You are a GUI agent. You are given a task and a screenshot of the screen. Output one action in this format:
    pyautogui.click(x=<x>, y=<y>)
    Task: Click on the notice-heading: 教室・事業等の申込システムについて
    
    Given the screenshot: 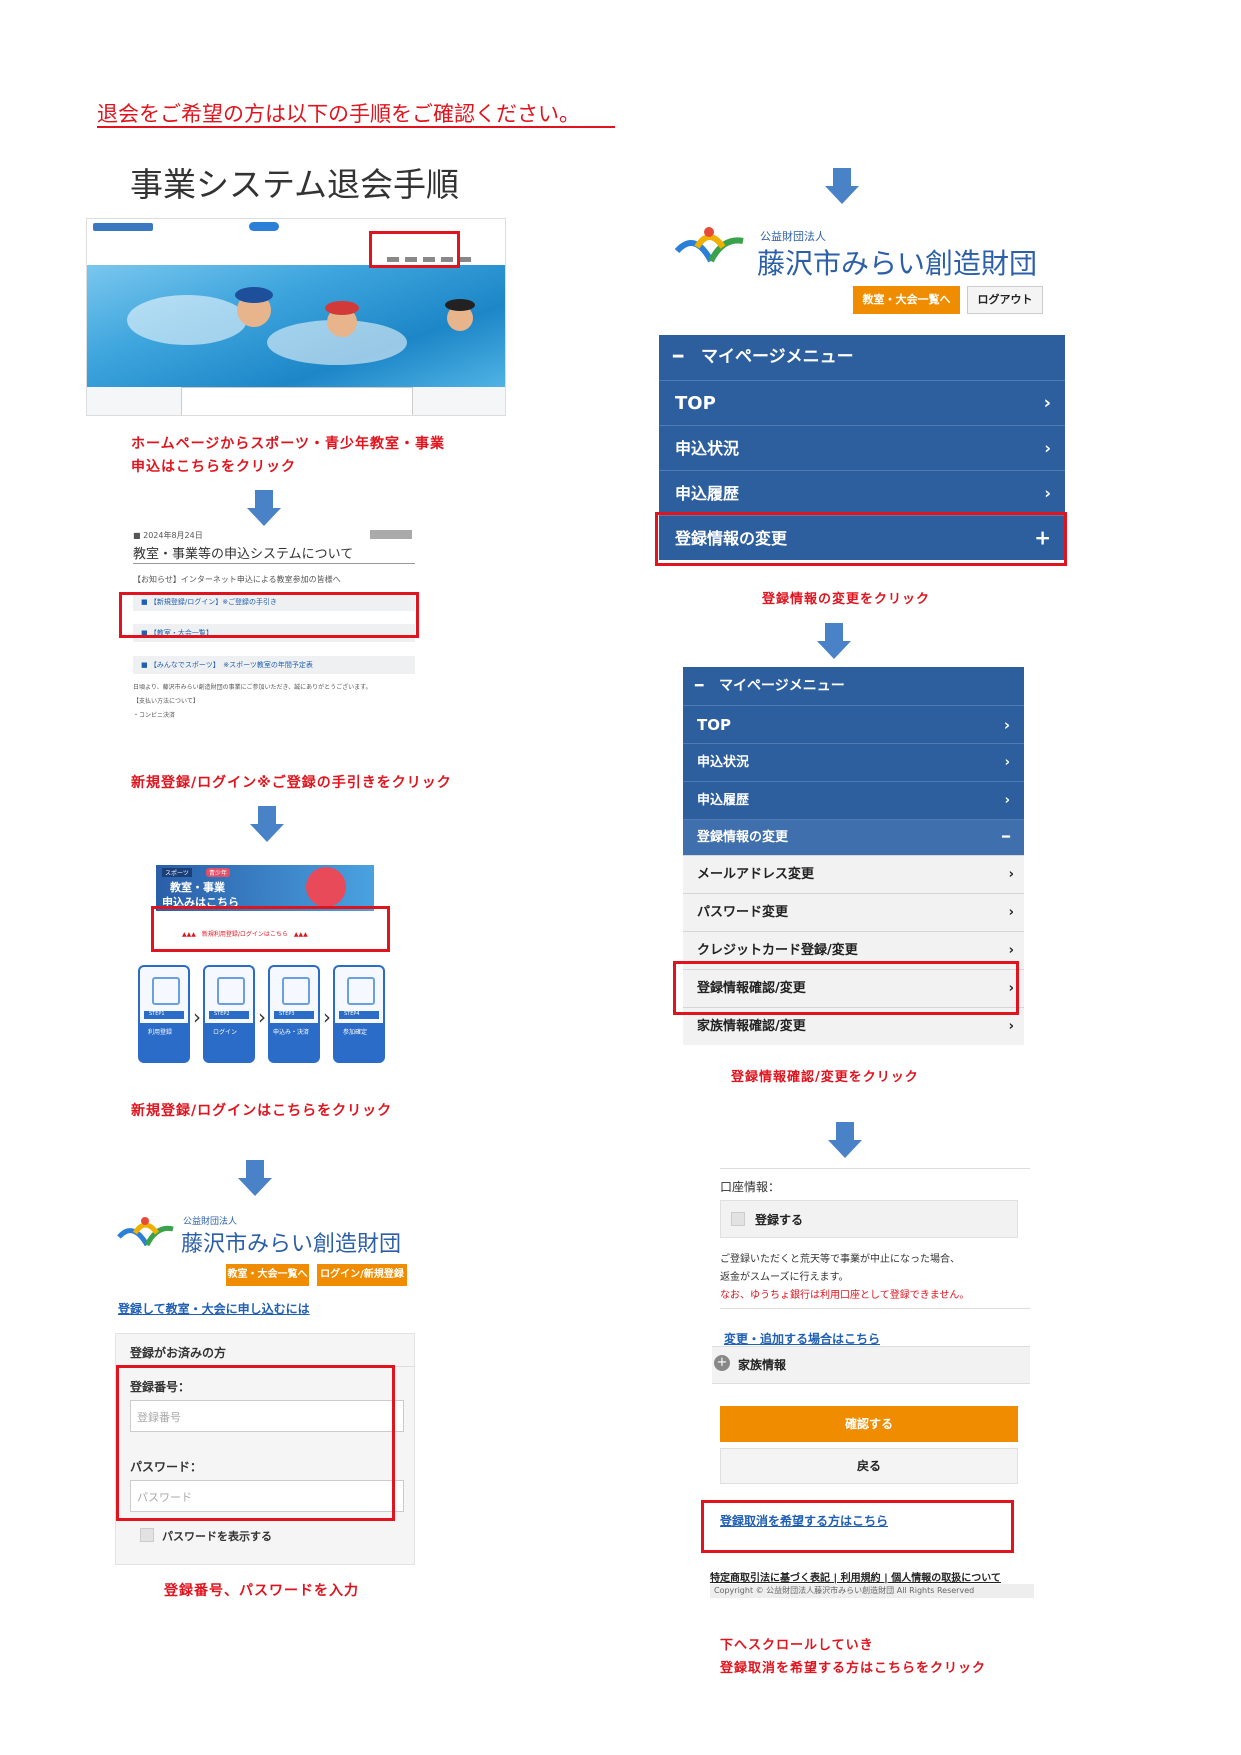 What is the action you would take?
    pyautogui.click(x=243, y=554)
    